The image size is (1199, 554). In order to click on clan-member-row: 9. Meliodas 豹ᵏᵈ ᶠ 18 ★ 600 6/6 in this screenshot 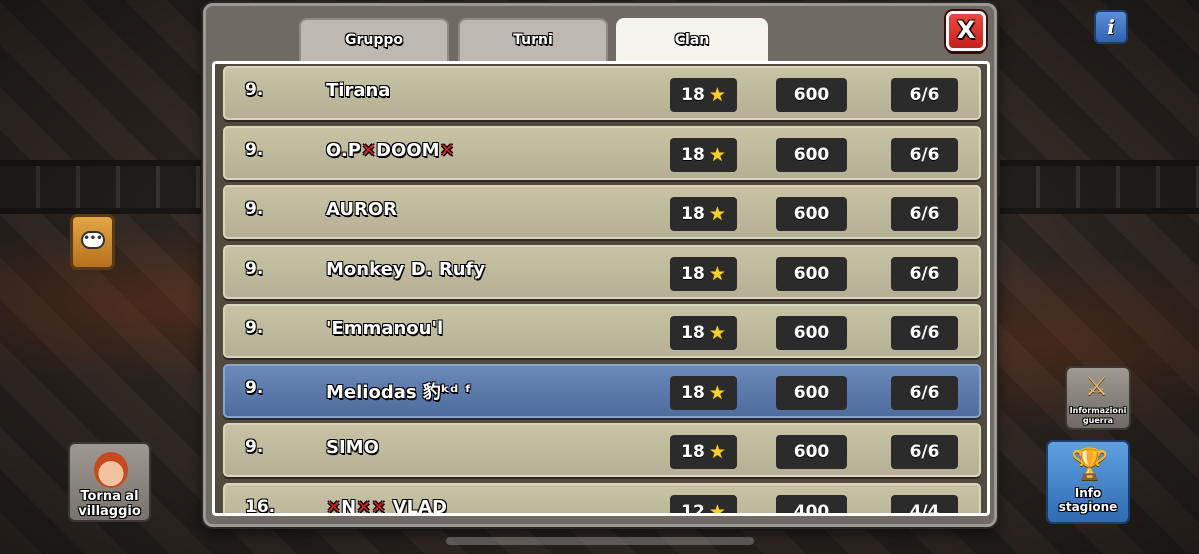, I will do `click(602, 390)`.